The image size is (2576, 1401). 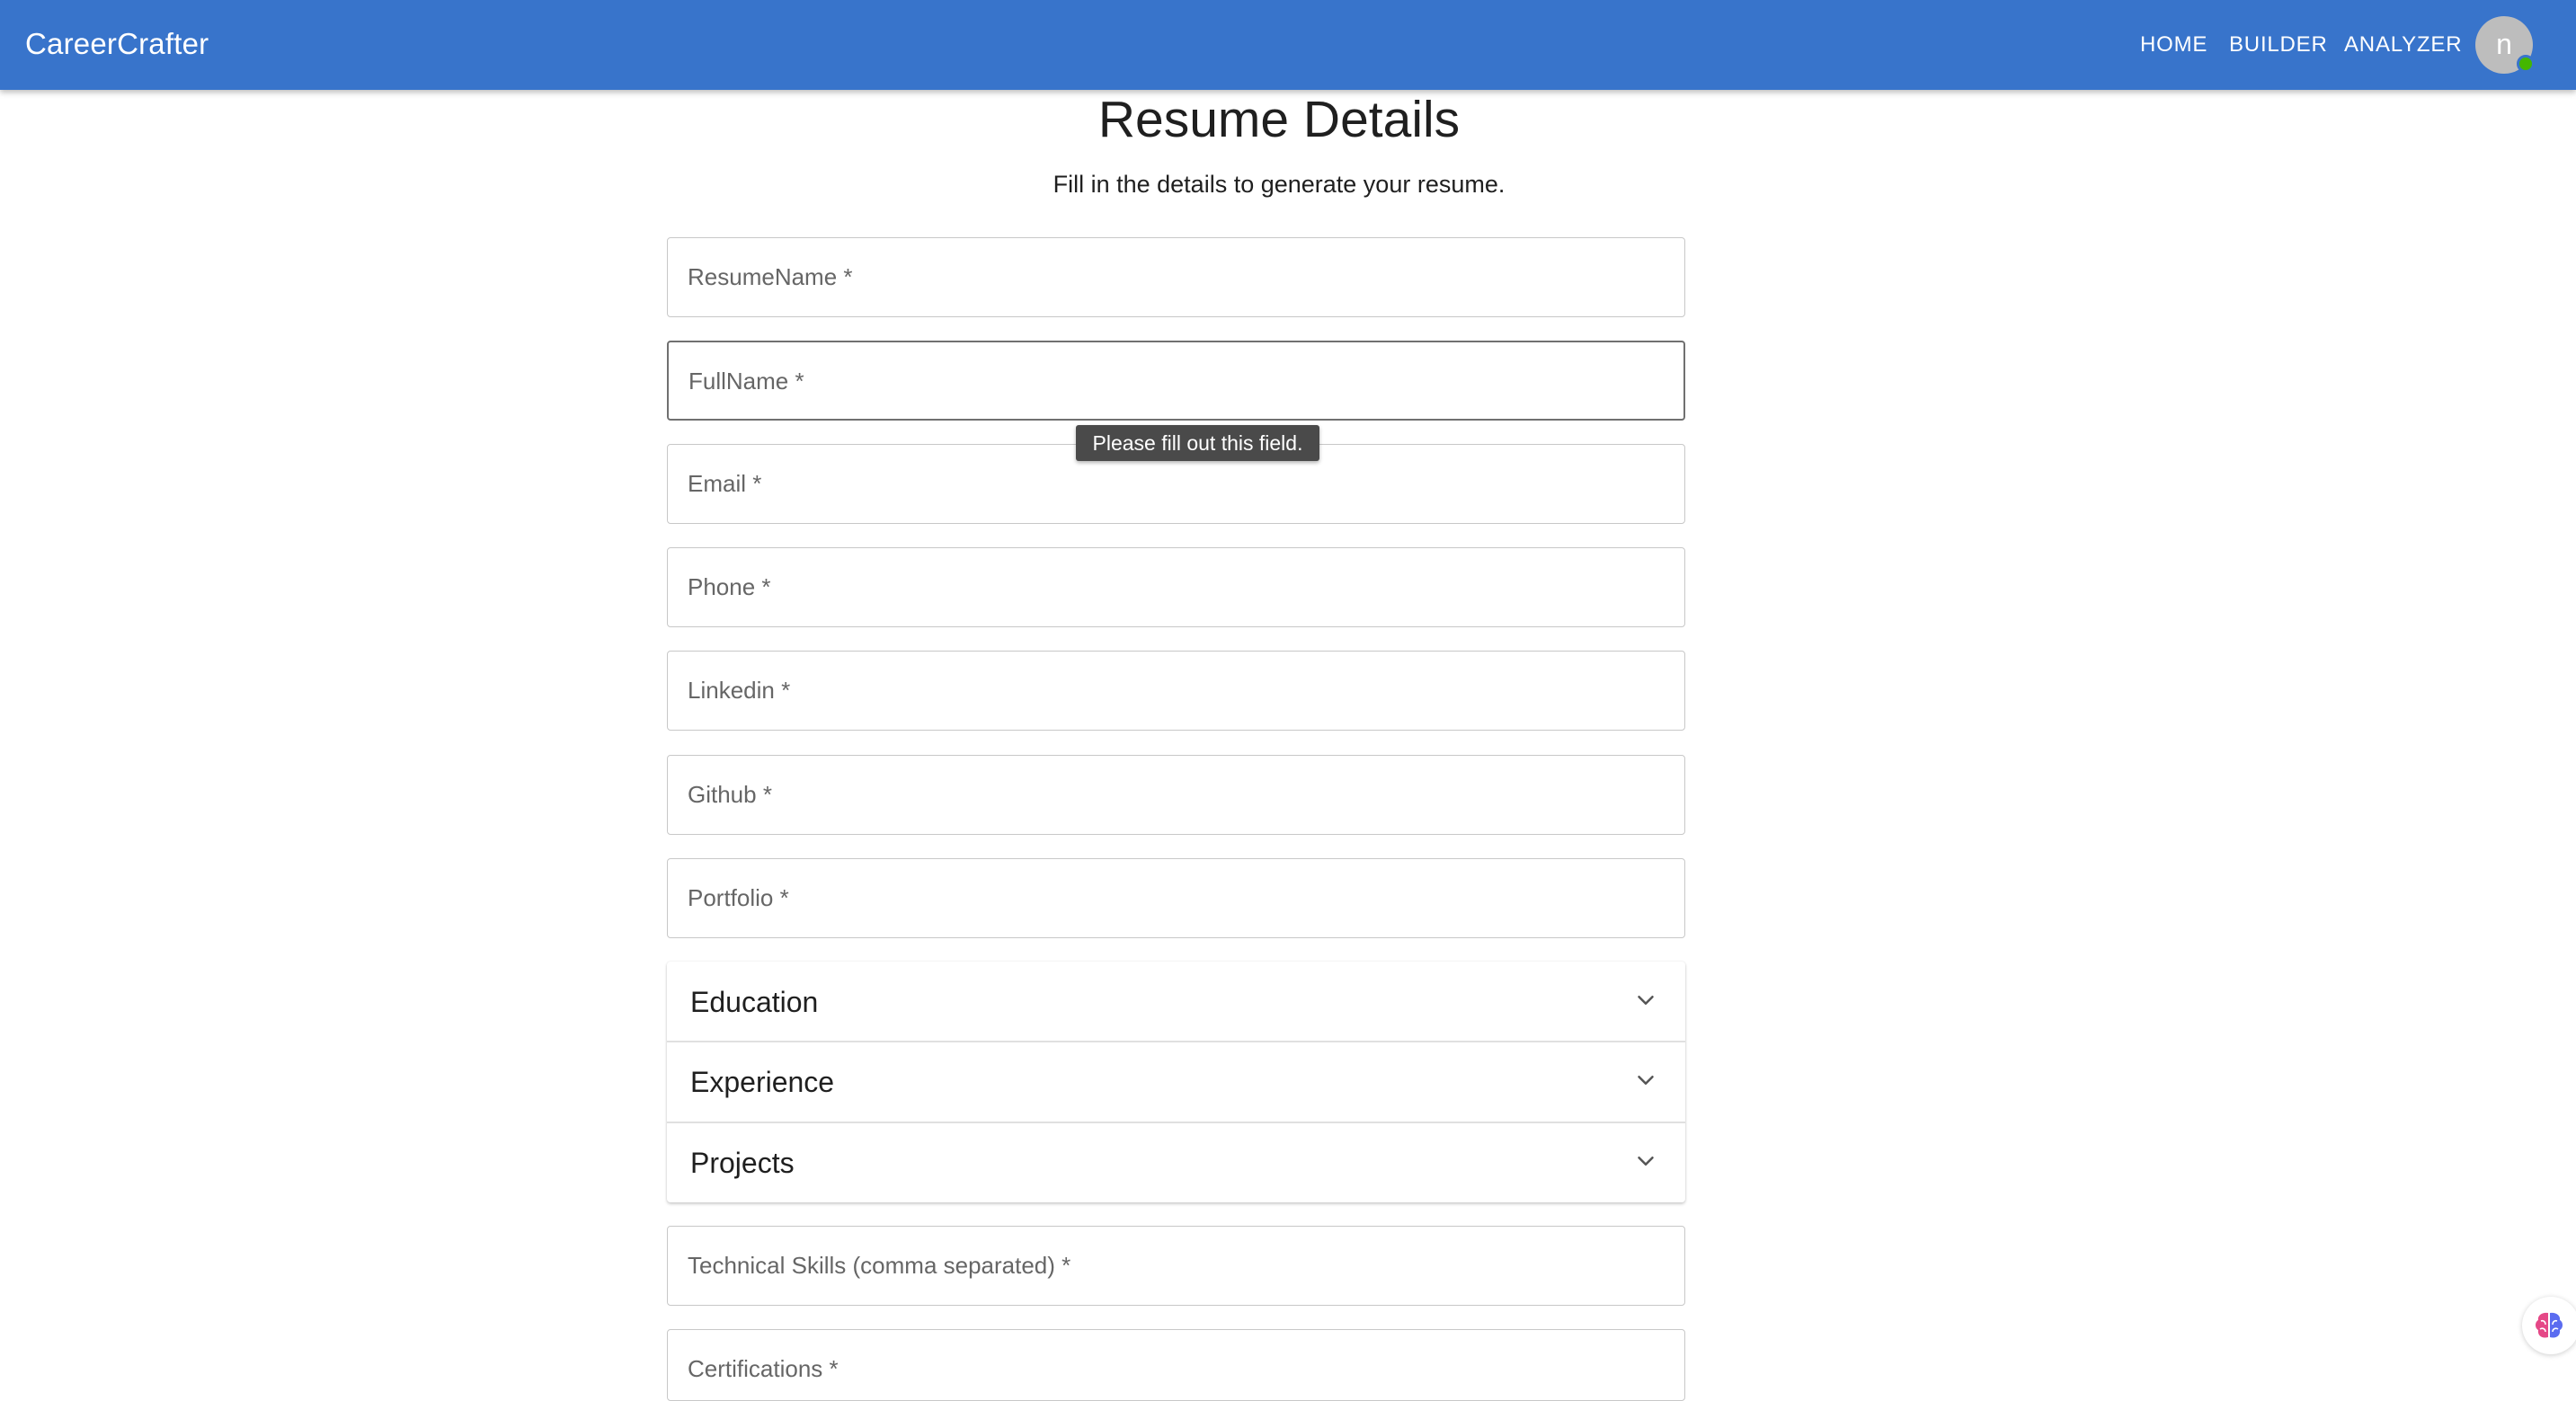 What do you see at coordinates (1288, 45) in the screenshot?
I see `app-bar: CareerCrafter HOME BUILDER ANALYZER n` at bounding box center [1288, 45].